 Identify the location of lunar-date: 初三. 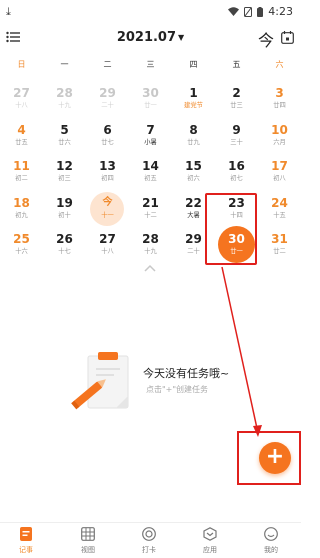
(64, 178).